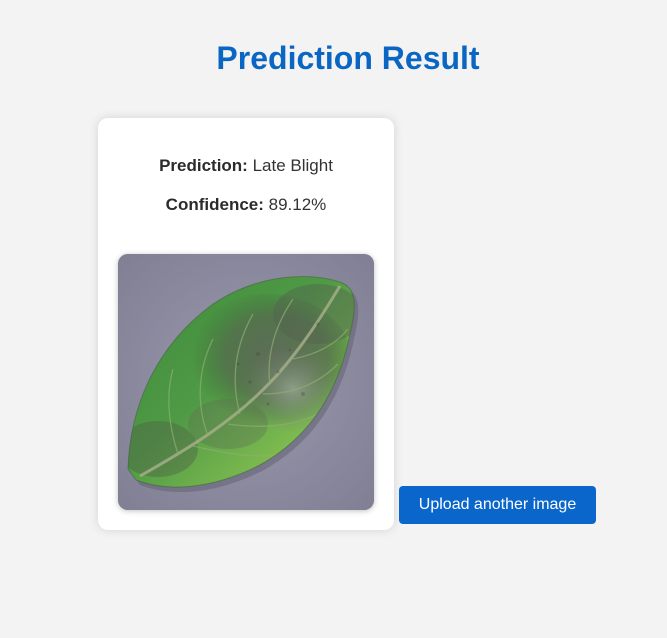  What do you see at coordinates (348, 58) in the screenshot?
I see `page-title: Prediction Result` at bounding box center [348, 58].